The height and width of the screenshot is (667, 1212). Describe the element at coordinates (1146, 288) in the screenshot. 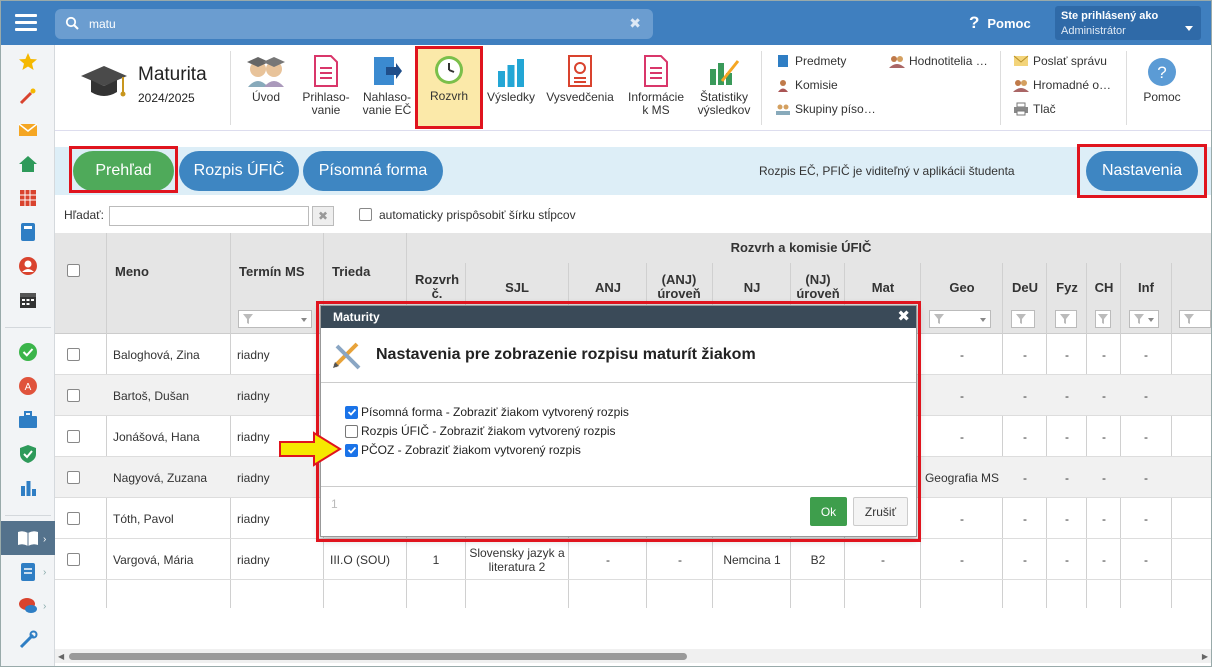

I see `col-inf: Inf` at that location.